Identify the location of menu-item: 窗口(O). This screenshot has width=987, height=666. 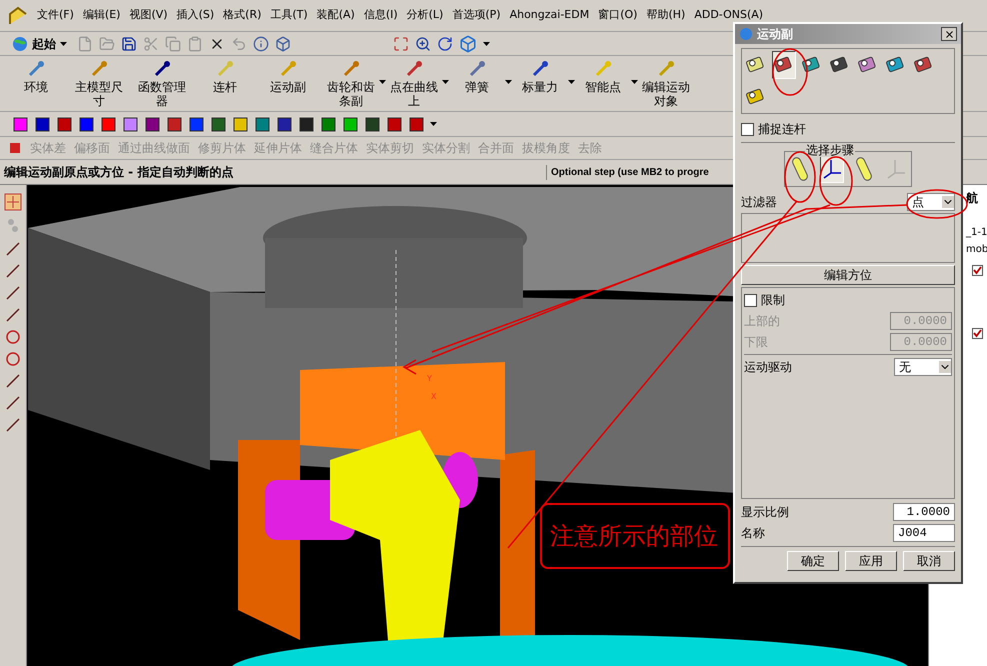
(618, 15).